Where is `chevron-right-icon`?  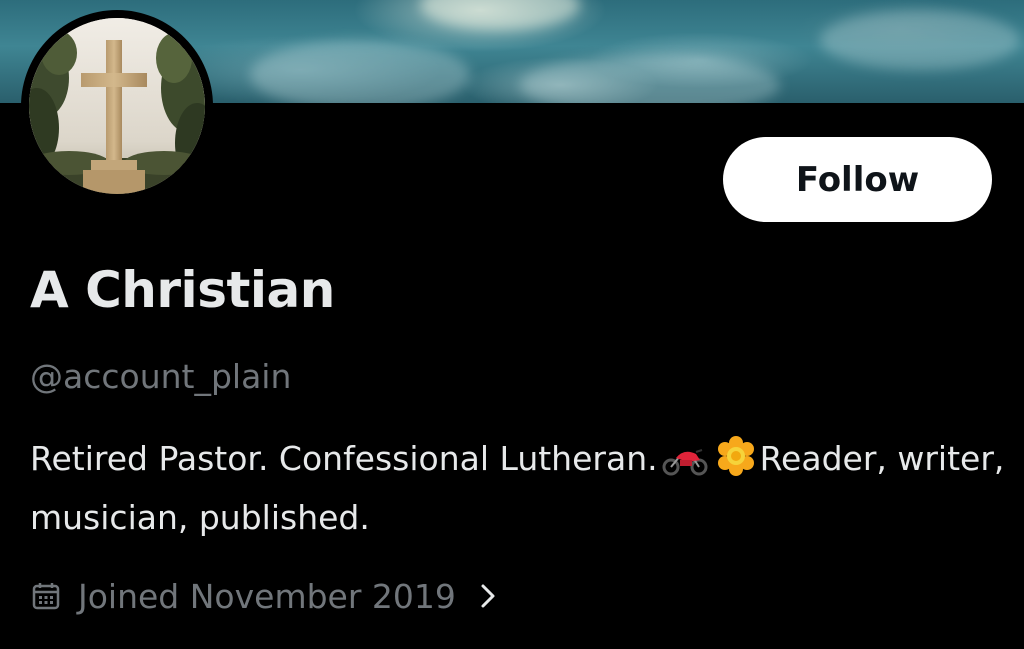 chevron-right-icon is located at coordinates (488, 596).